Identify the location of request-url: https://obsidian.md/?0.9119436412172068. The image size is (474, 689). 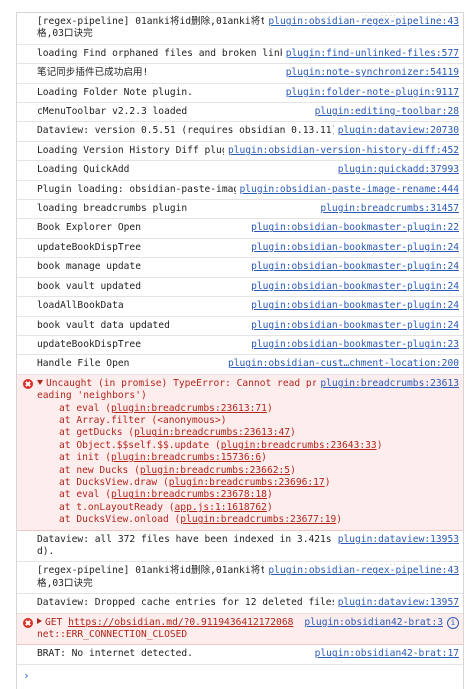
(180, 622).